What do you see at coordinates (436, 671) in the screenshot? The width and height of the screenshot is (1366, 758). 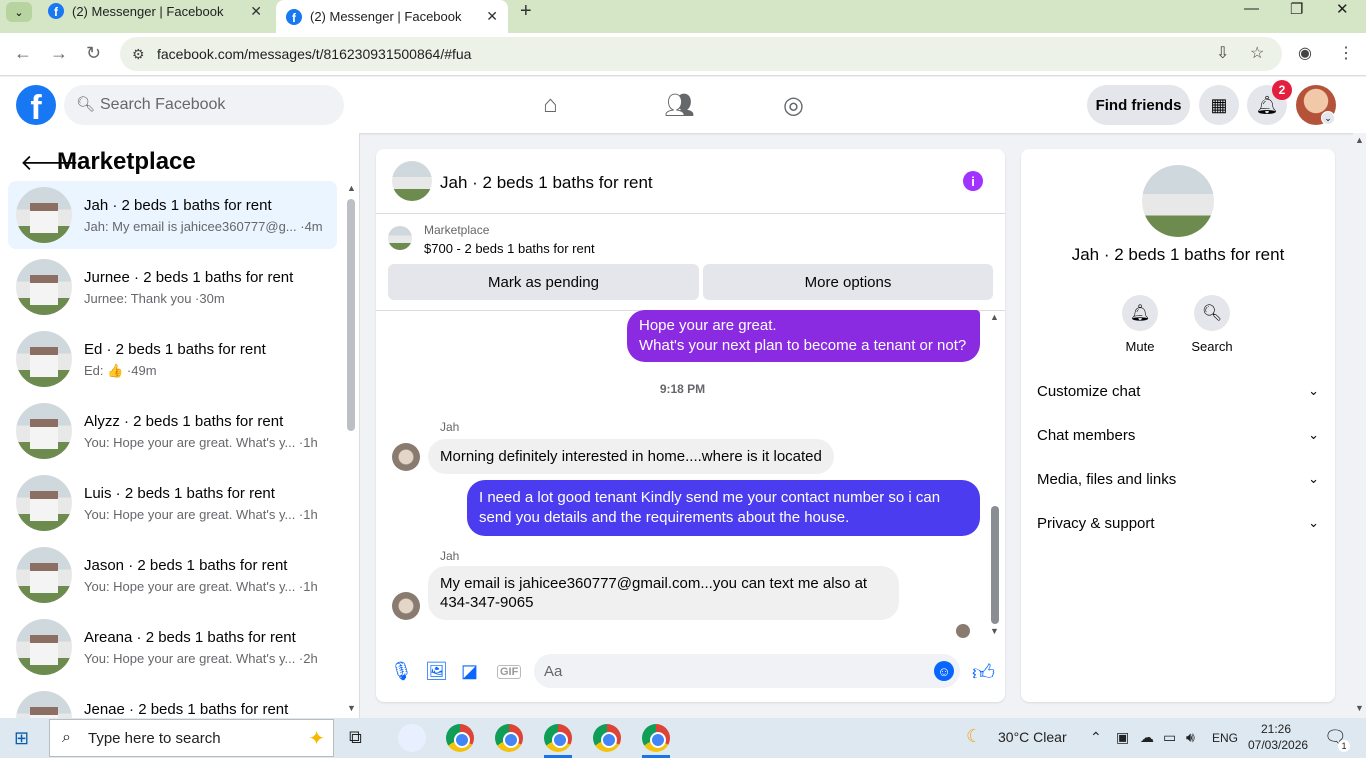 I see `photo-icon: 🖼︎` at bounding box center [436, 671].